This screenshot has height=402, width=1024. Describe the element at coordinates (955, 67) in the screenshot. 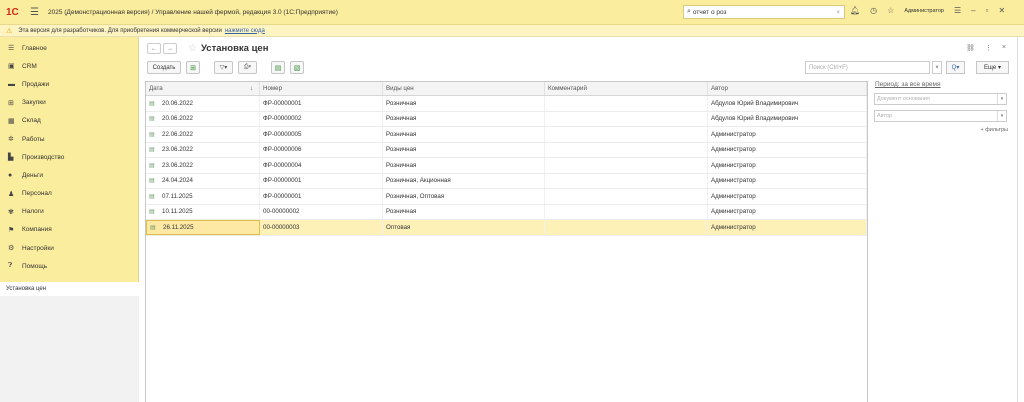

I see `list-search-button: Q ▾` at that location.